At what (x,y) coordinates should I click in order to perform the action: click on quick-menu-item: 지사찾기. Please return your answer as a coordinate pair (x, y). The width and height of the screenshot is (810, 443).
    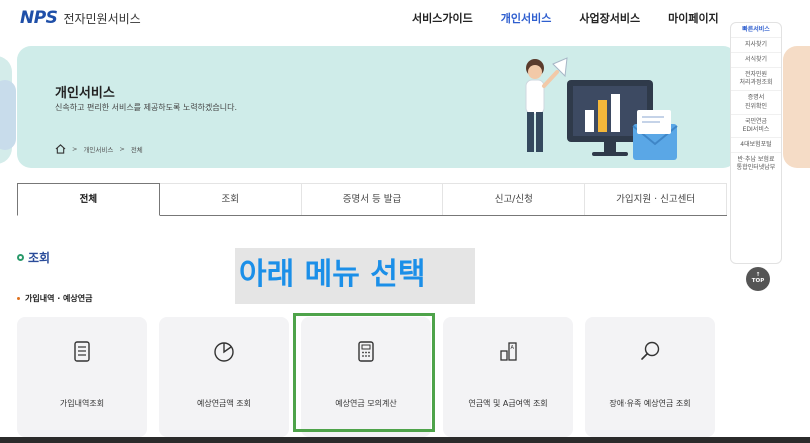
    Looking at the image, I should click on (756, 44).